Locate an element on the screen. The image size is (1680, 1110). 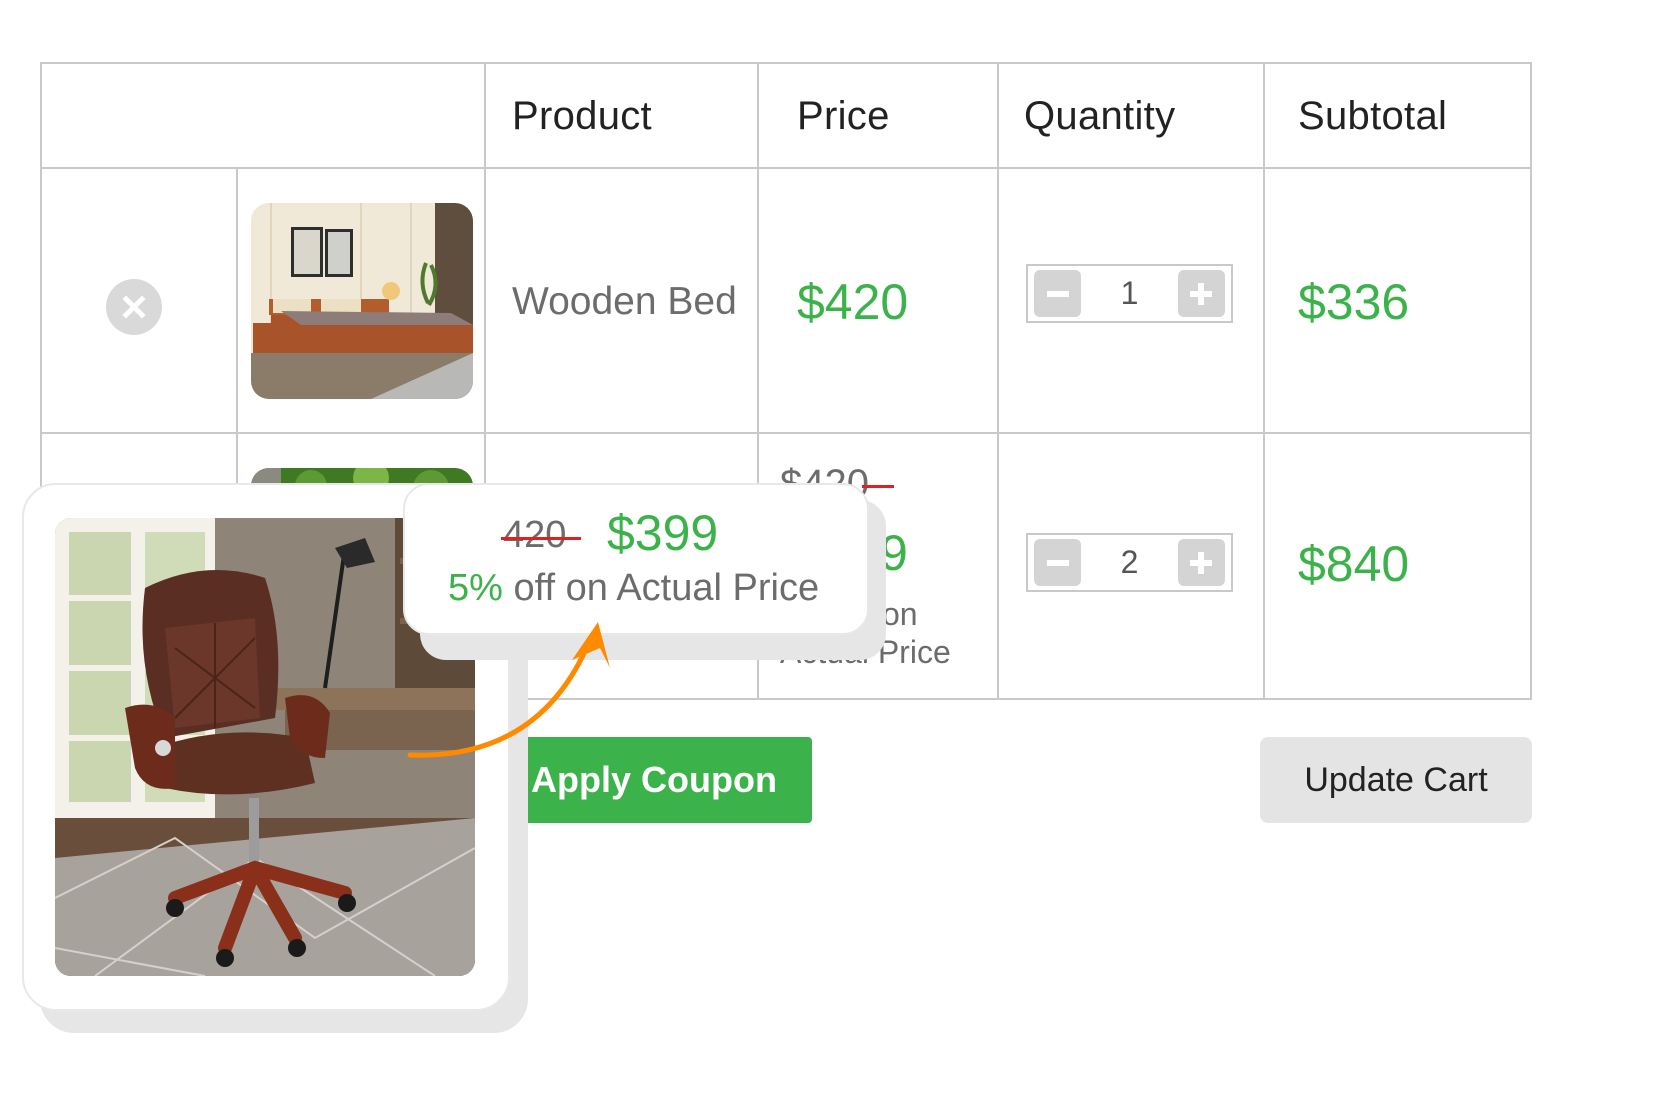
close-icon is located at coordinates (134, 307).